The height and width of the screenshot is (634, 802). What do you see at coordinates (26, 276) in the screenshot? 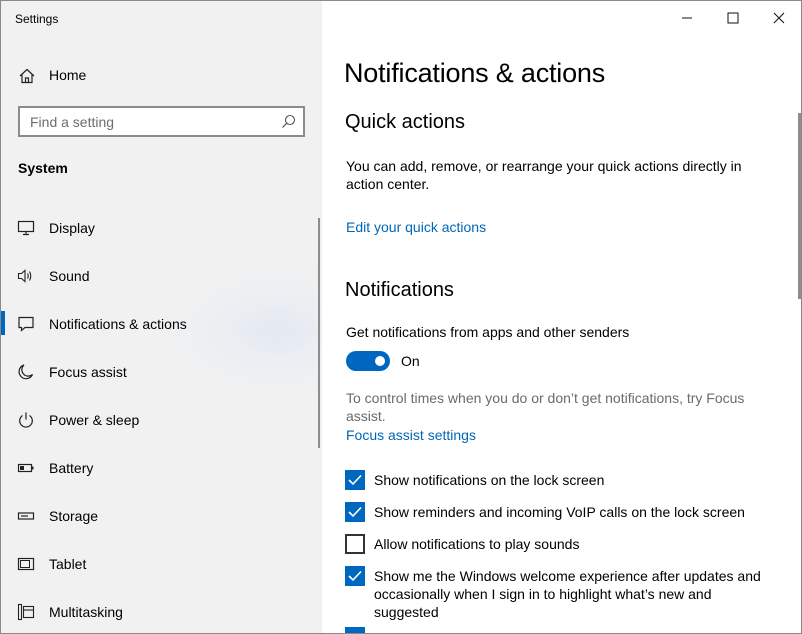
I see `speaker-icon` at bounding box center [26, 276].